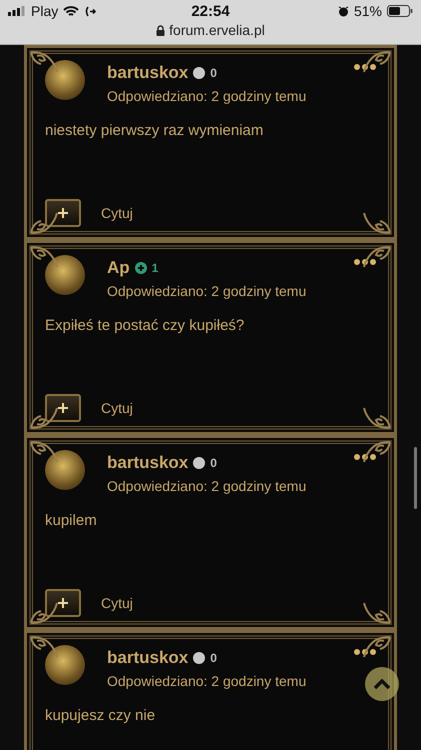 The width and height of the screenshot is (421, 750). Describe the element at coordinates (154, 131) in the screenshot. I see `post-text: niestety pierwszy raz wymieniam` at that location.